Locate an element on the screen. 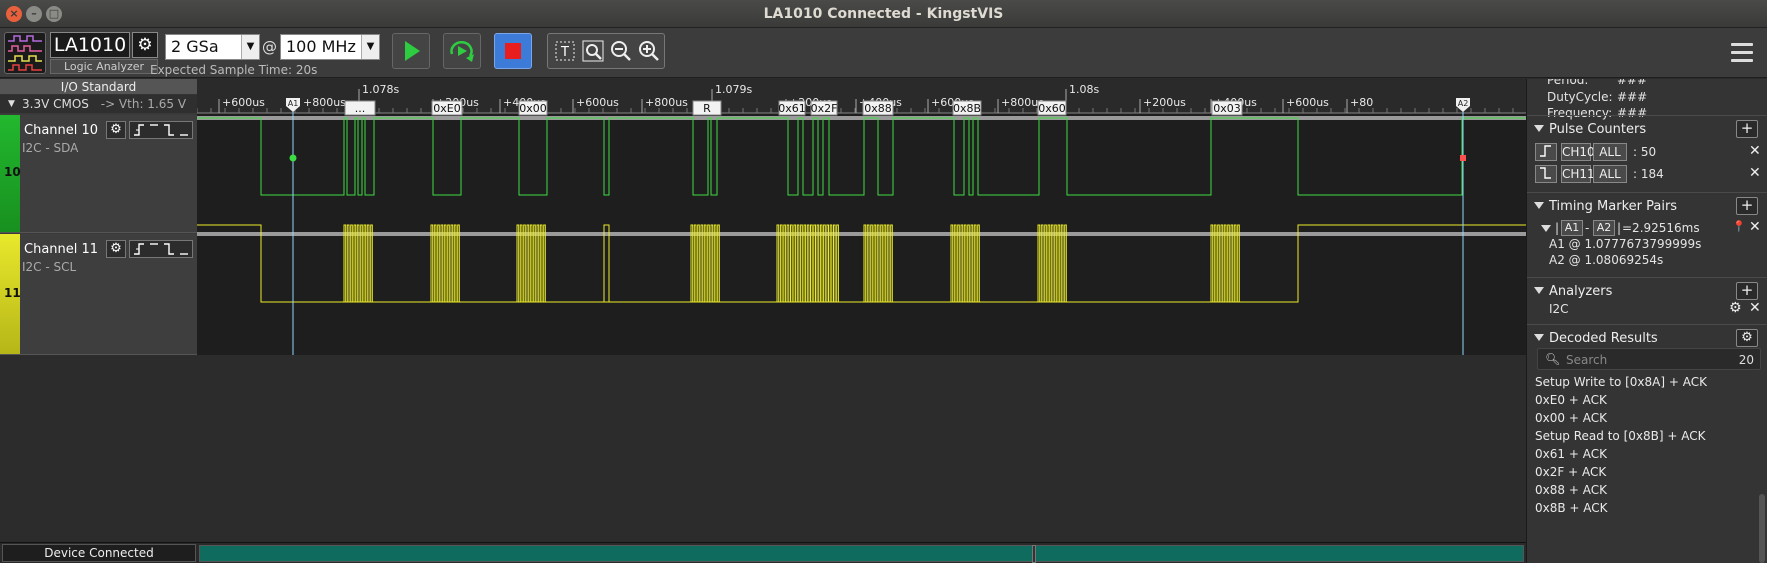 The width and height of the screenshot is (1767, 563). capture-overview-bar is located at coordinates (861, 554).